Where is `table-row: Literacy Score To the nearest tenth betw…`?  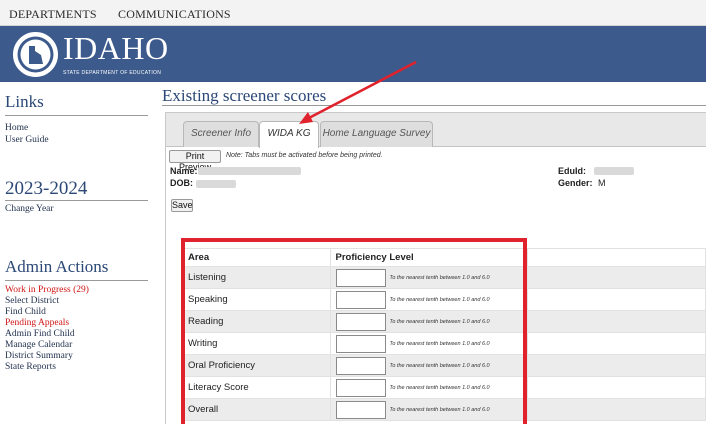 table-row: Literacy Score To the nearest tenth betw… is located at coordinates (444, 387).